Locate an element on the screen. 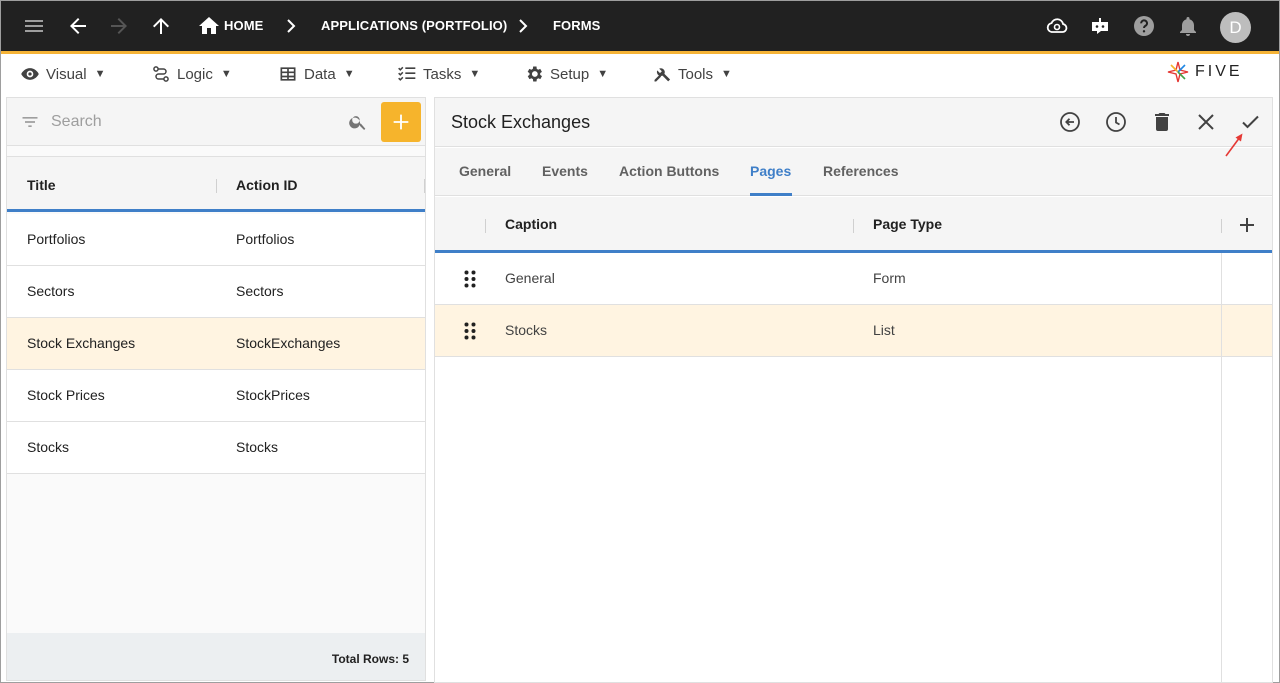 The height and width of the screenshot is (683, 1280). list-row: Sectors Sectors is located at coordinates (216, 292).